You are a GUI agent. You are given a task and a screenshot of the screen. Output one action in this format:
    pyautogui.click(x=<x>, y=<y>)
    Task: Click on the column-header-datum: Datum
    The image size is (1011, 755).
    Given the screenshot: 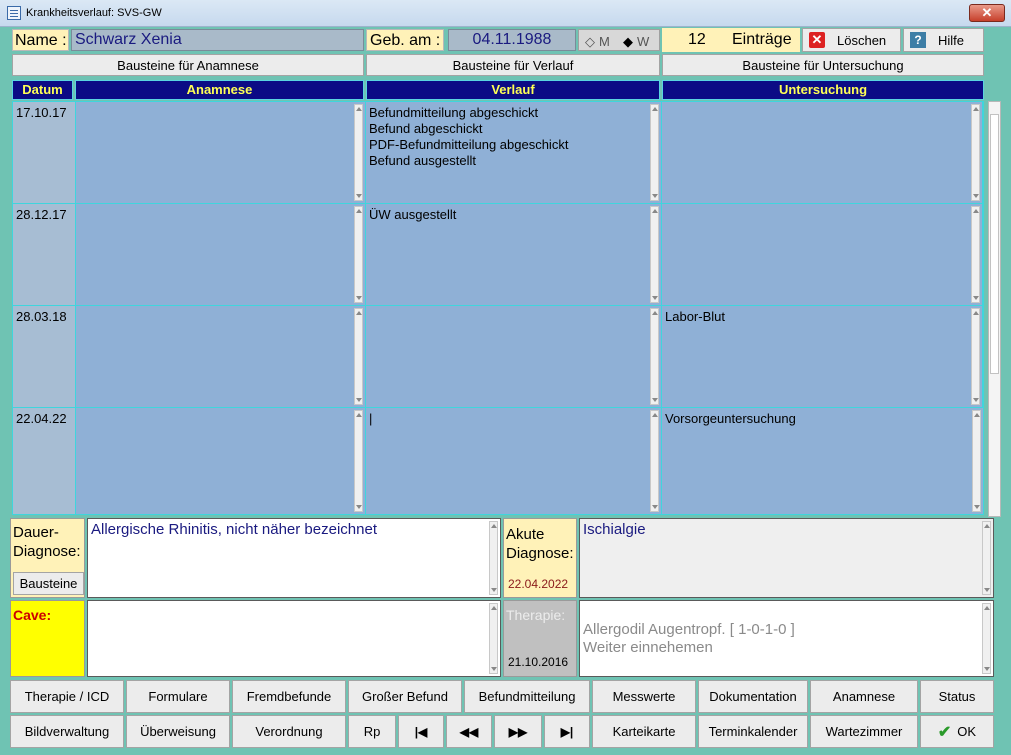 What is the action you would take?
    pyautogui.click(x=42, y=90)
    